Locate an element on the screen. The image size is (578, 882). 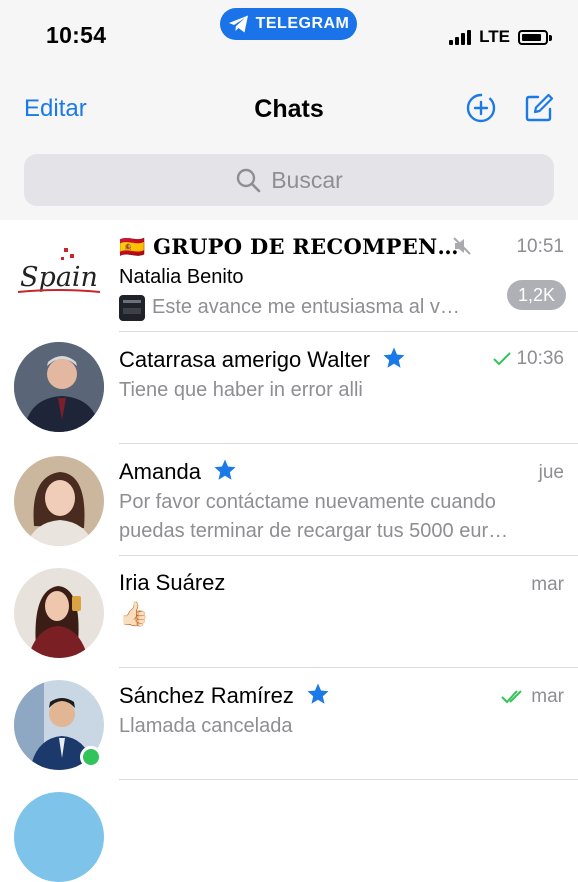
status-time: 10:54 is located at coordinates (76, 35).